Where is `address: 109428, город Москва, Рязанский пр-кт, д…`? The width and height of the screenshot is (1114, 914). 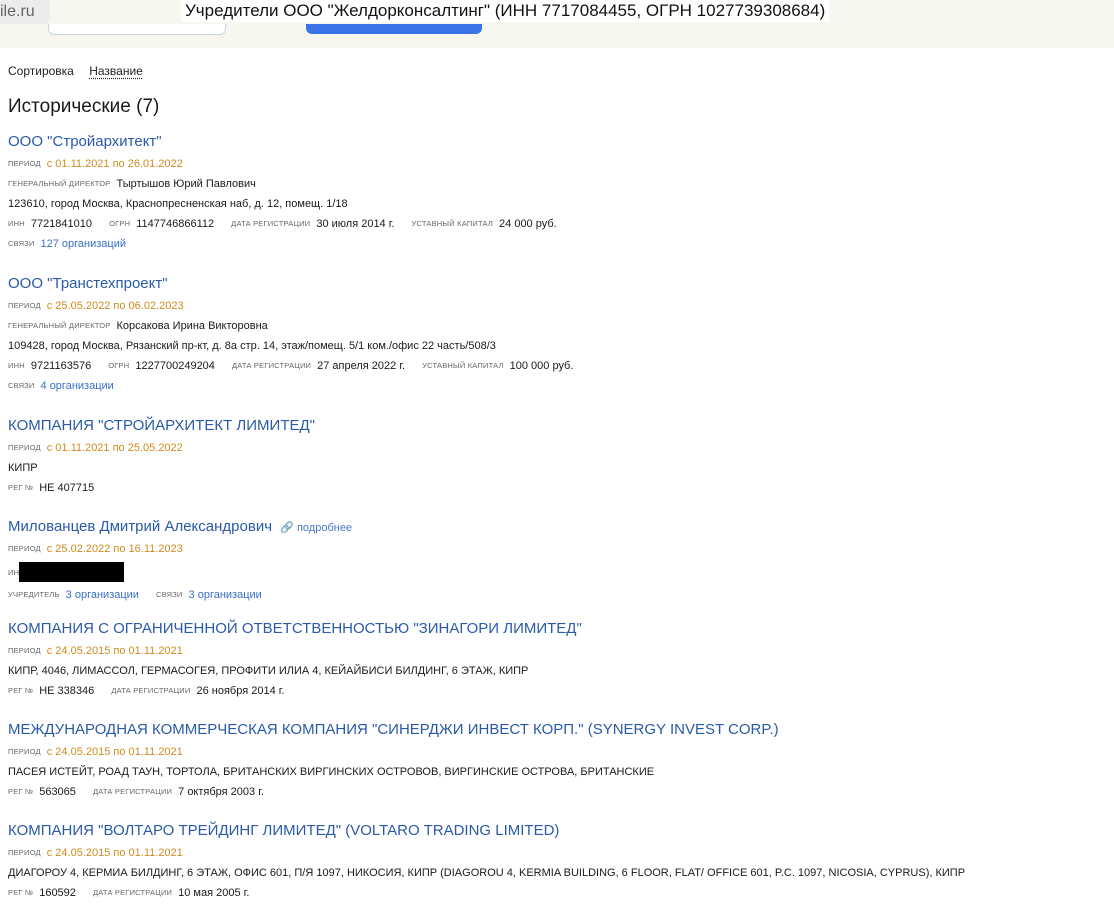
address: 109428, город Москва, Рязанский пр-кт, д… is located at coordinates (252, 346).